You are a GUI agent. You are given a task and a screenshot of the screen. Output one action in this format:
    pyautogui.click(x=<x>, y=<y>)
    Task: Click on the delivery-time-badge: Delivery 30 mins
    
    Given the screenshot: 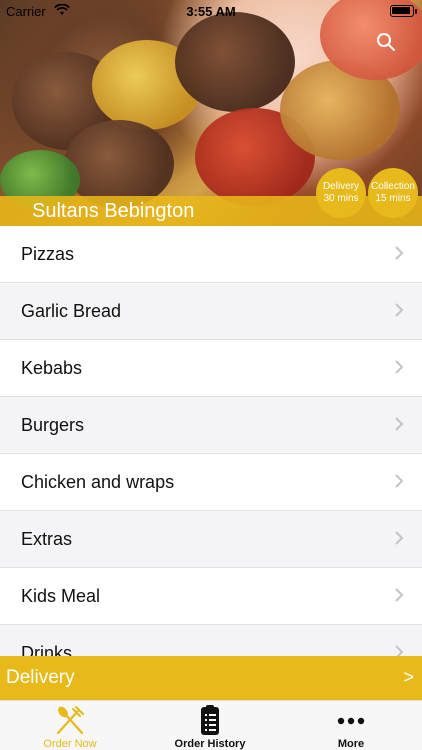 What is the action you would take?
    pyautogui.click(x=341, y=193)
    